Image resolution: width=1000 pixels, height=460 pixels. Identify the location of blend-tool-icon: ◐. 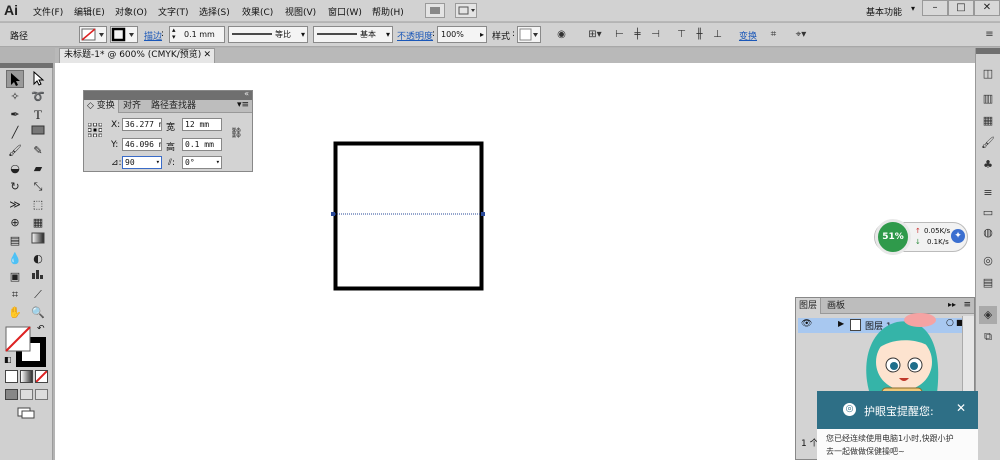
(38, 259).